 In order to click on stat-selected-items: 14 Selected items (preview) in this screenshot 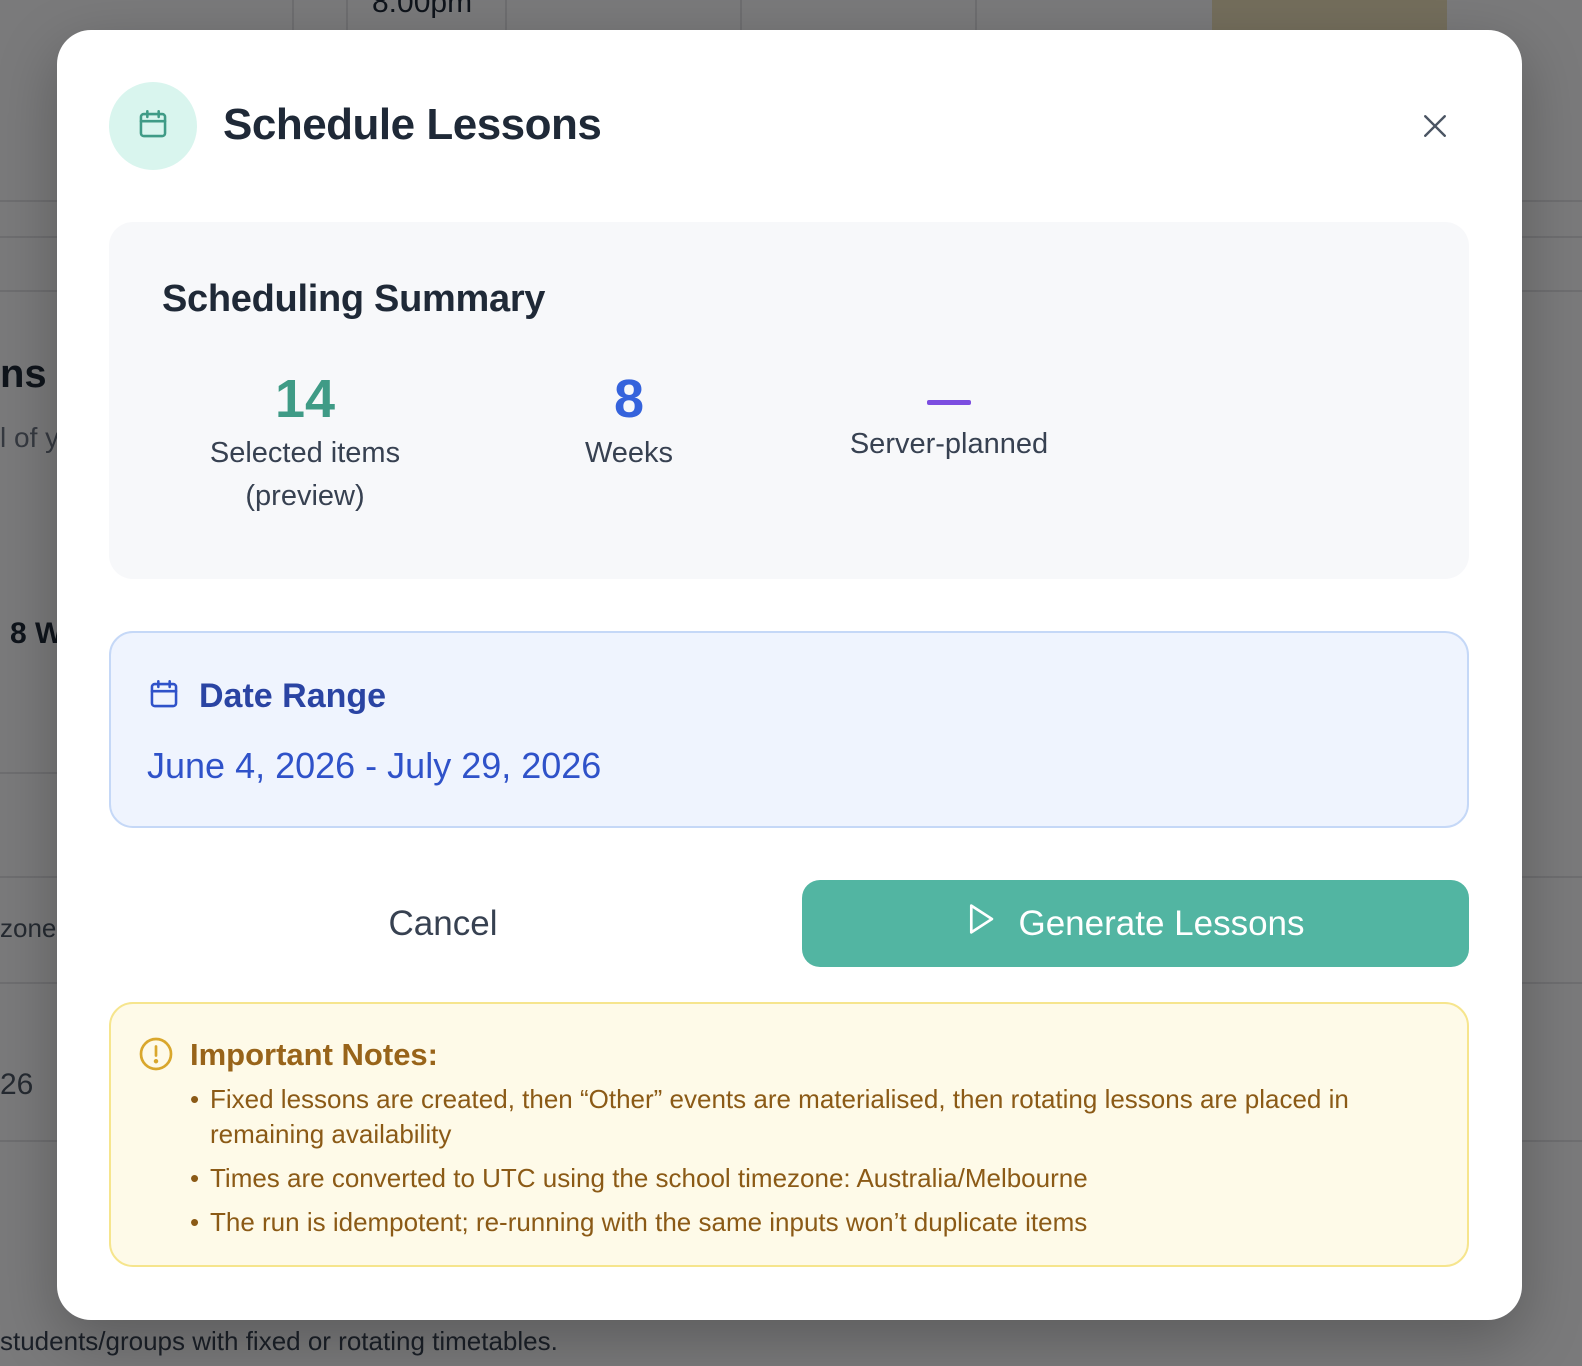, I will do `click(305, 445)`.